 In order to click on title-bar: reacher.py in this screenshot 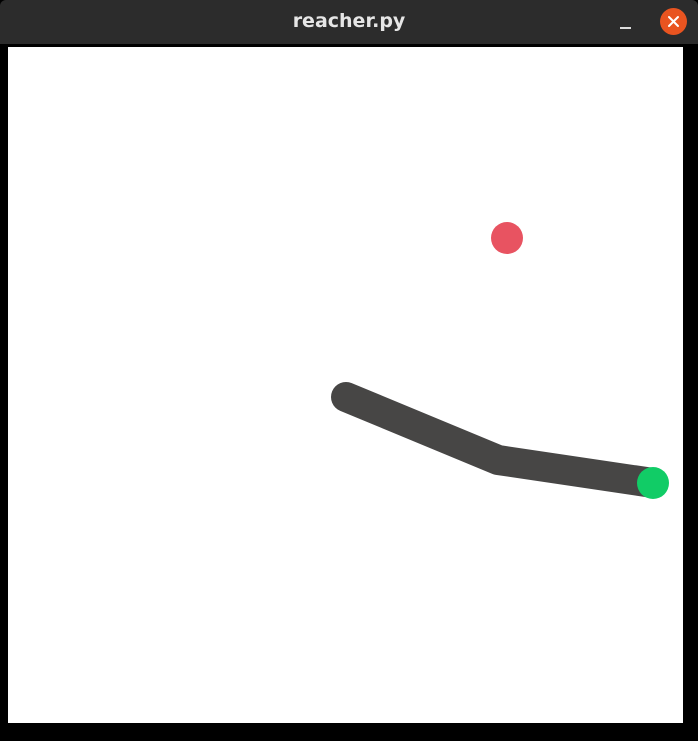, I will do `click(349, 22)`.